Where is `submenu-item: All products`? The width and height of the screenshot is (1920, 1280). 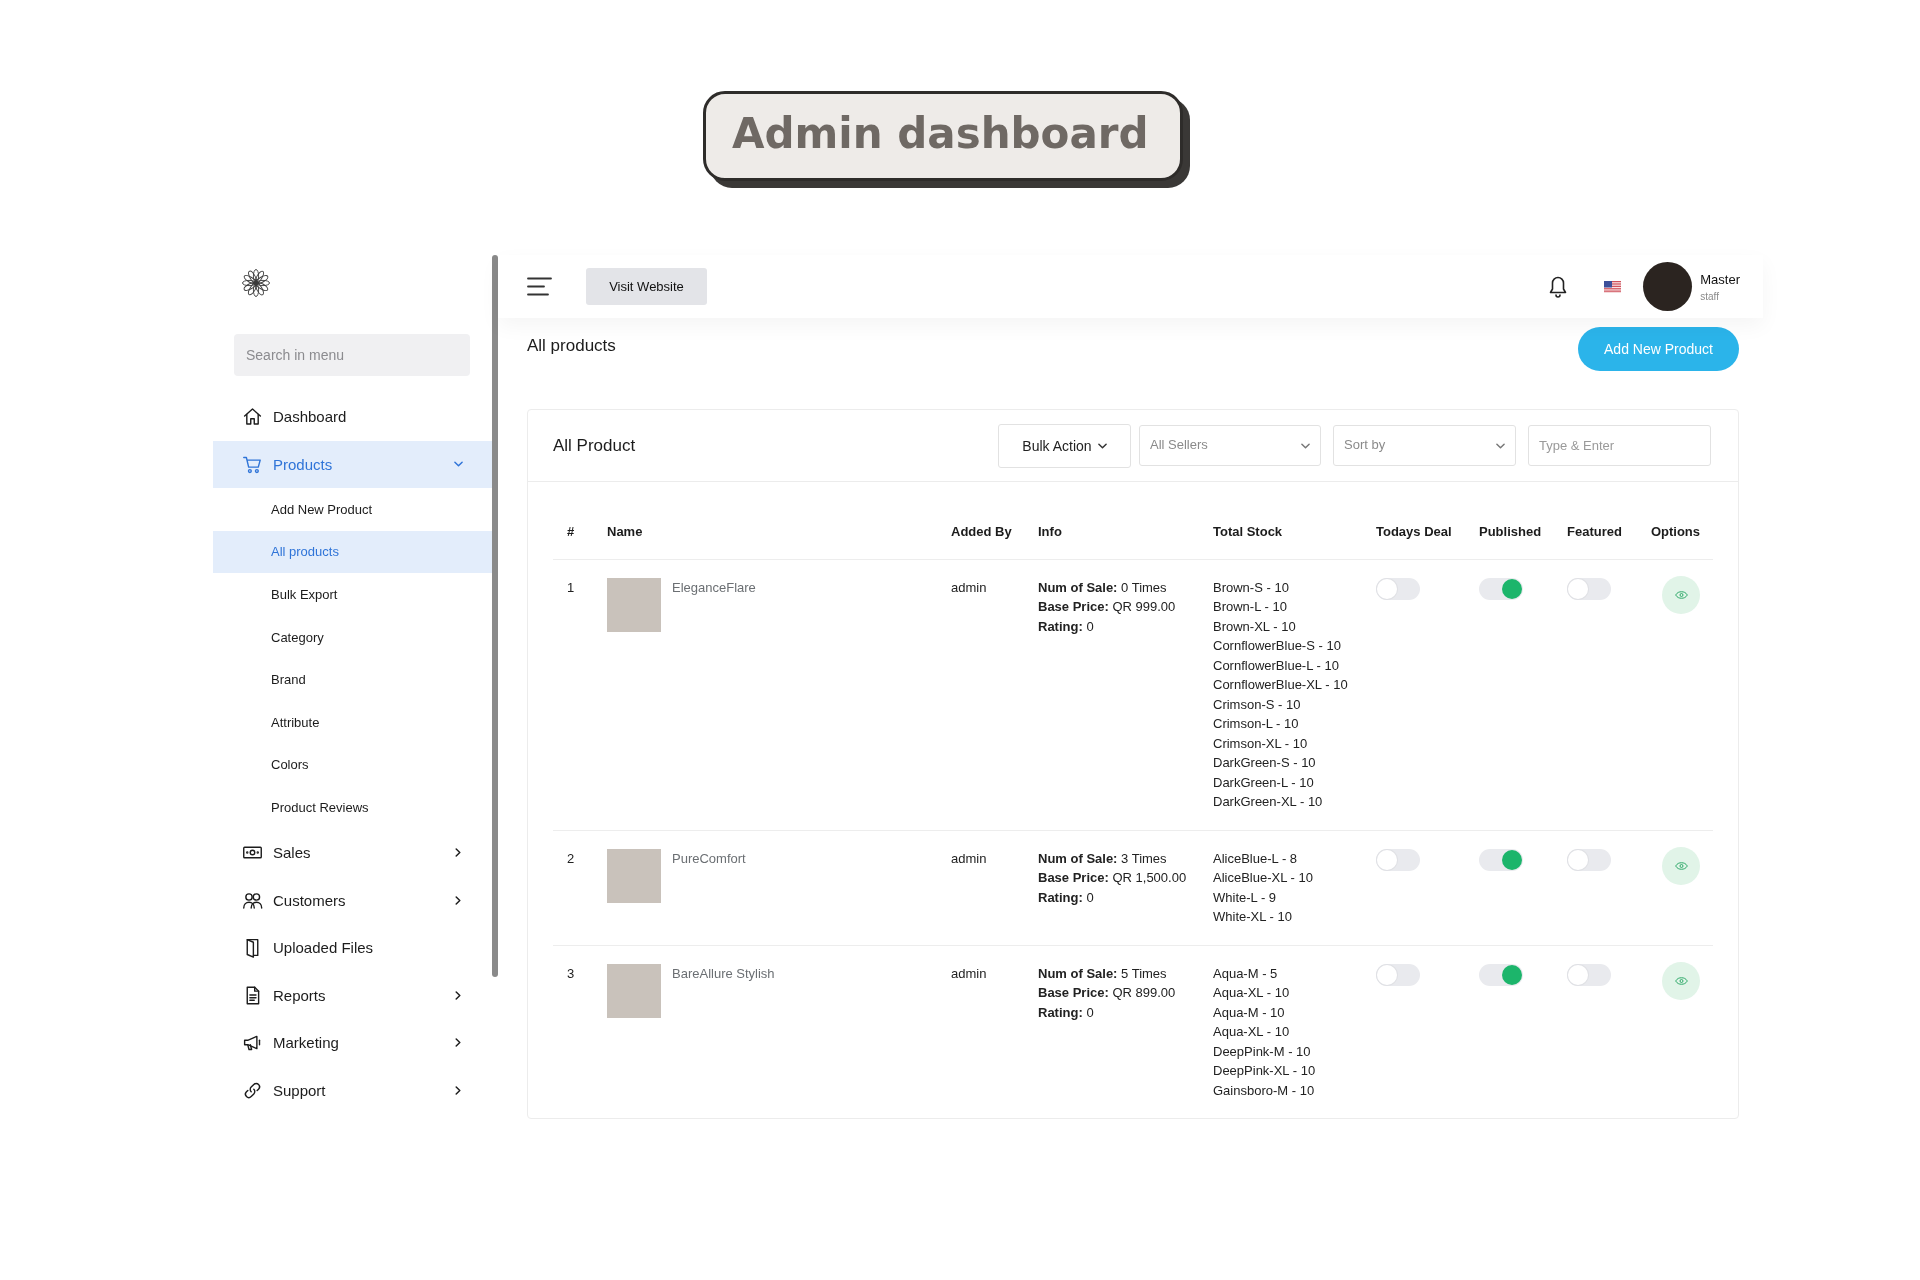 submenu-item: All products is located at coordinates (352, 552).